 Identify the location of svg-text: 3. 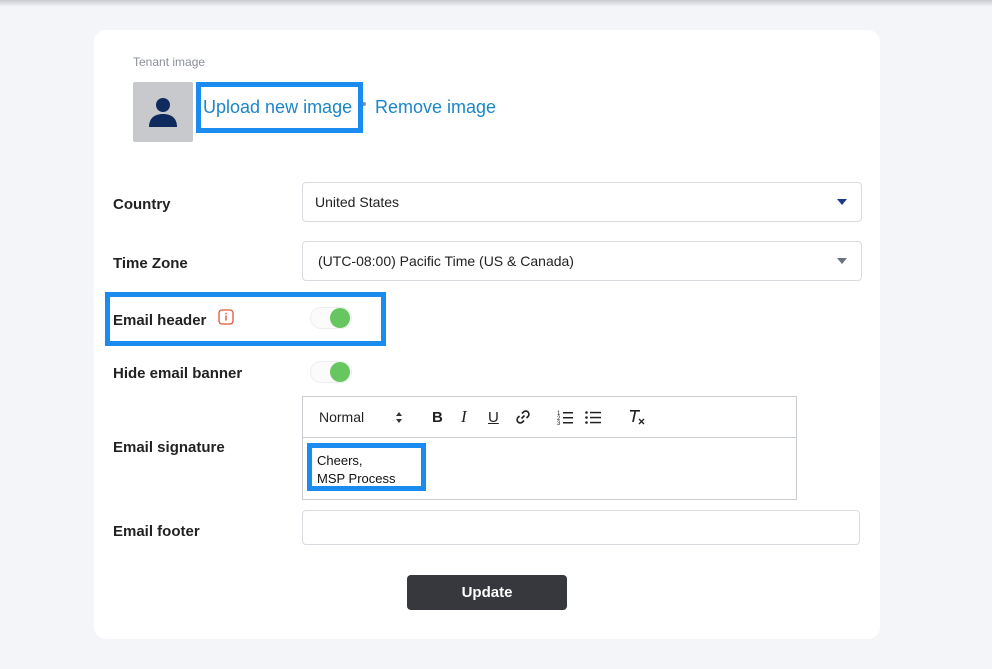
(559, 423).